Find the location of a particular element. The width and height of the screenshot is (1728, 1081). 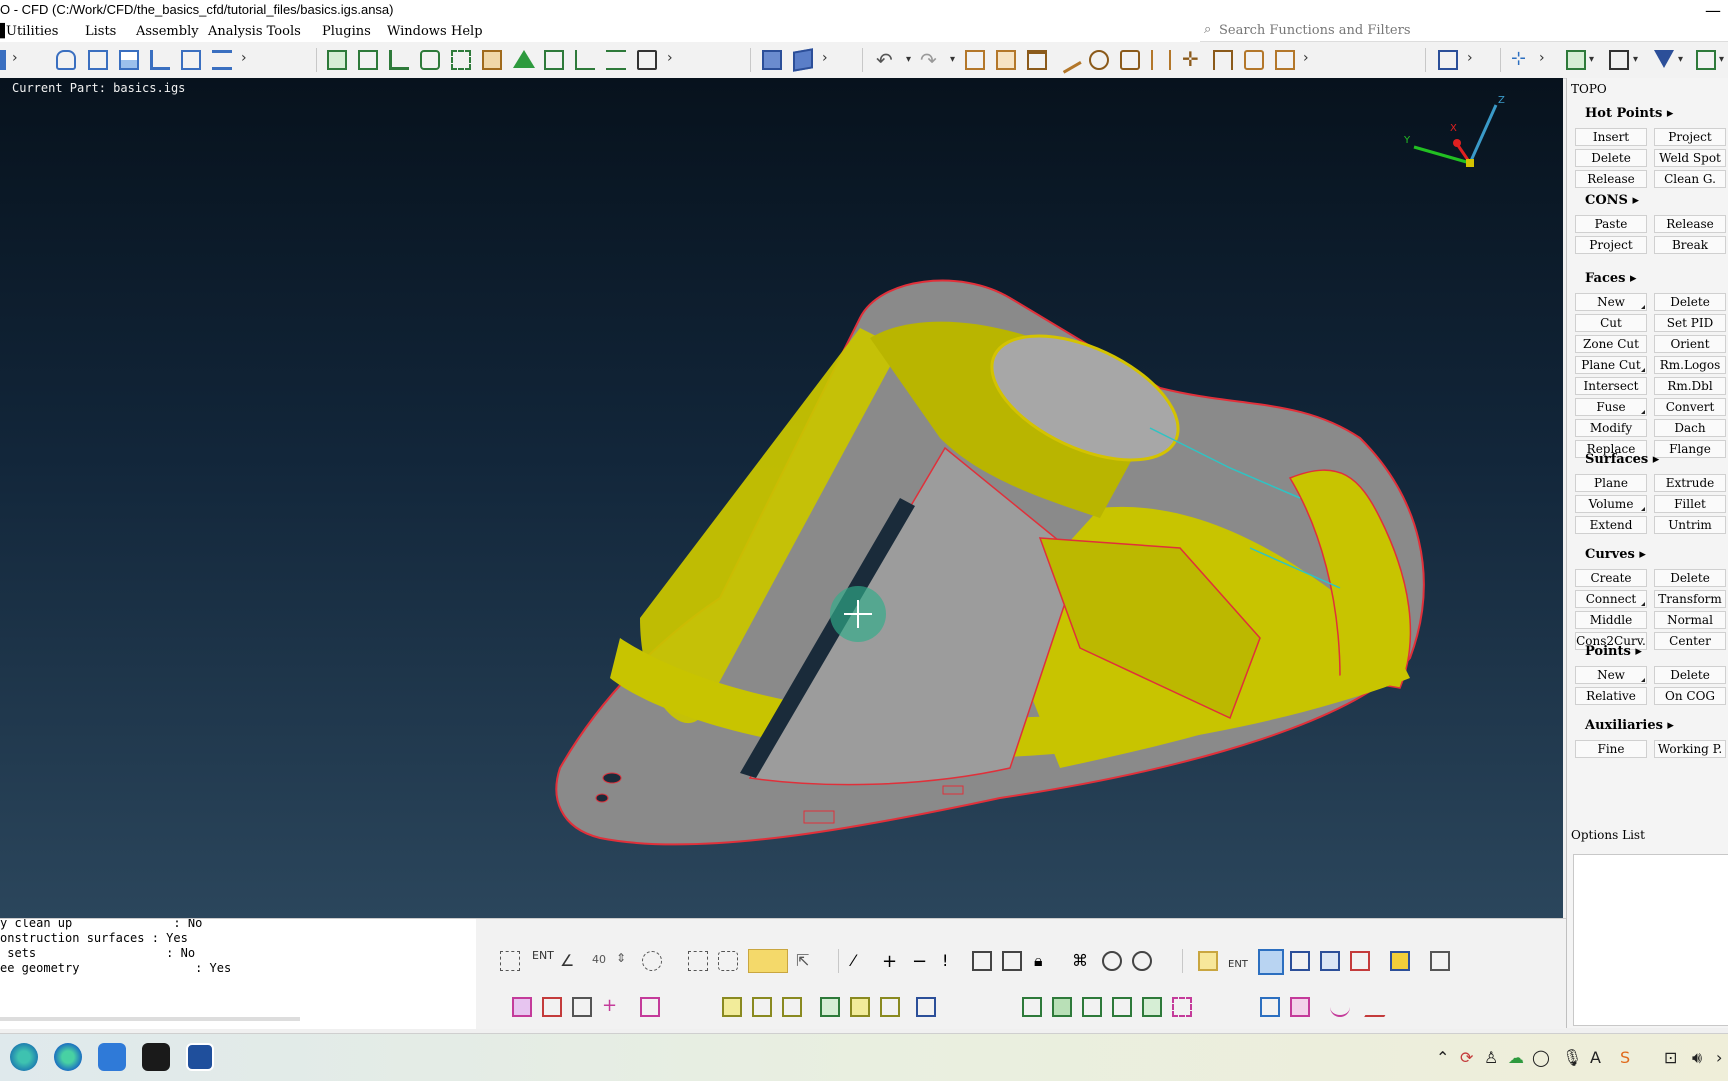

rotate-cube-icon is located at coordinates (803, 60).